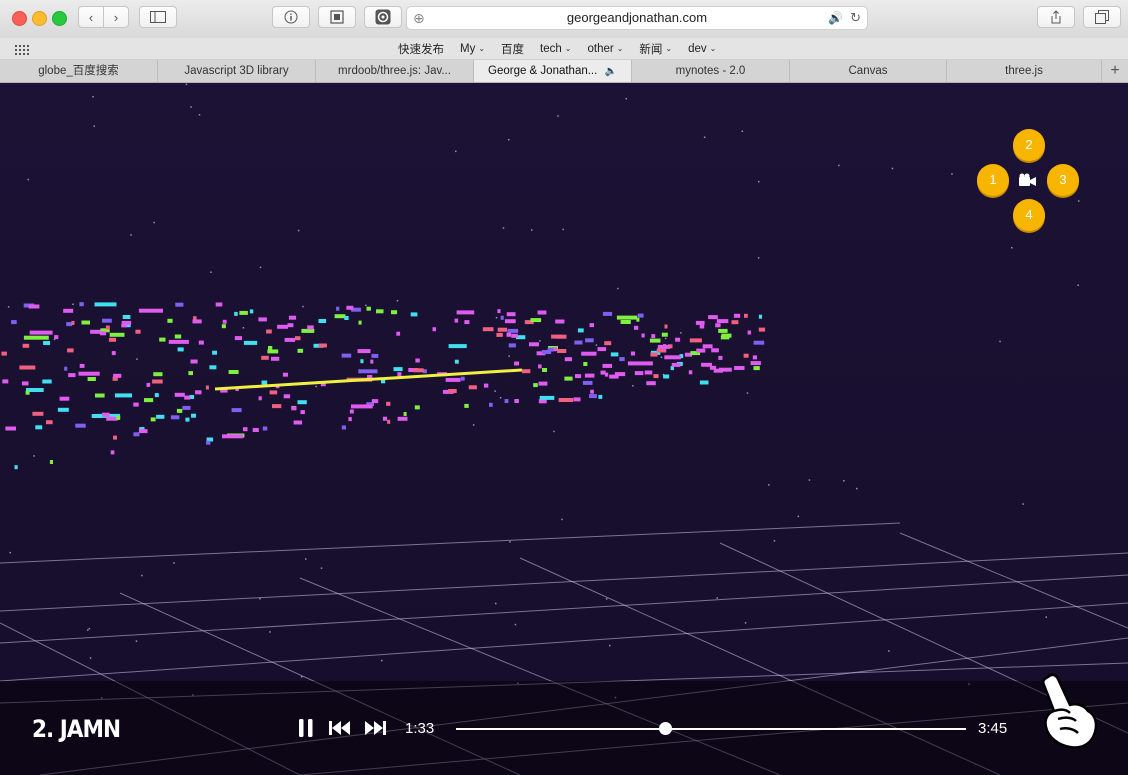  Describe the element at coordinates (655, 49) in the screenshot. I see `bookmark-item: 新闻 ⌄` at that location.